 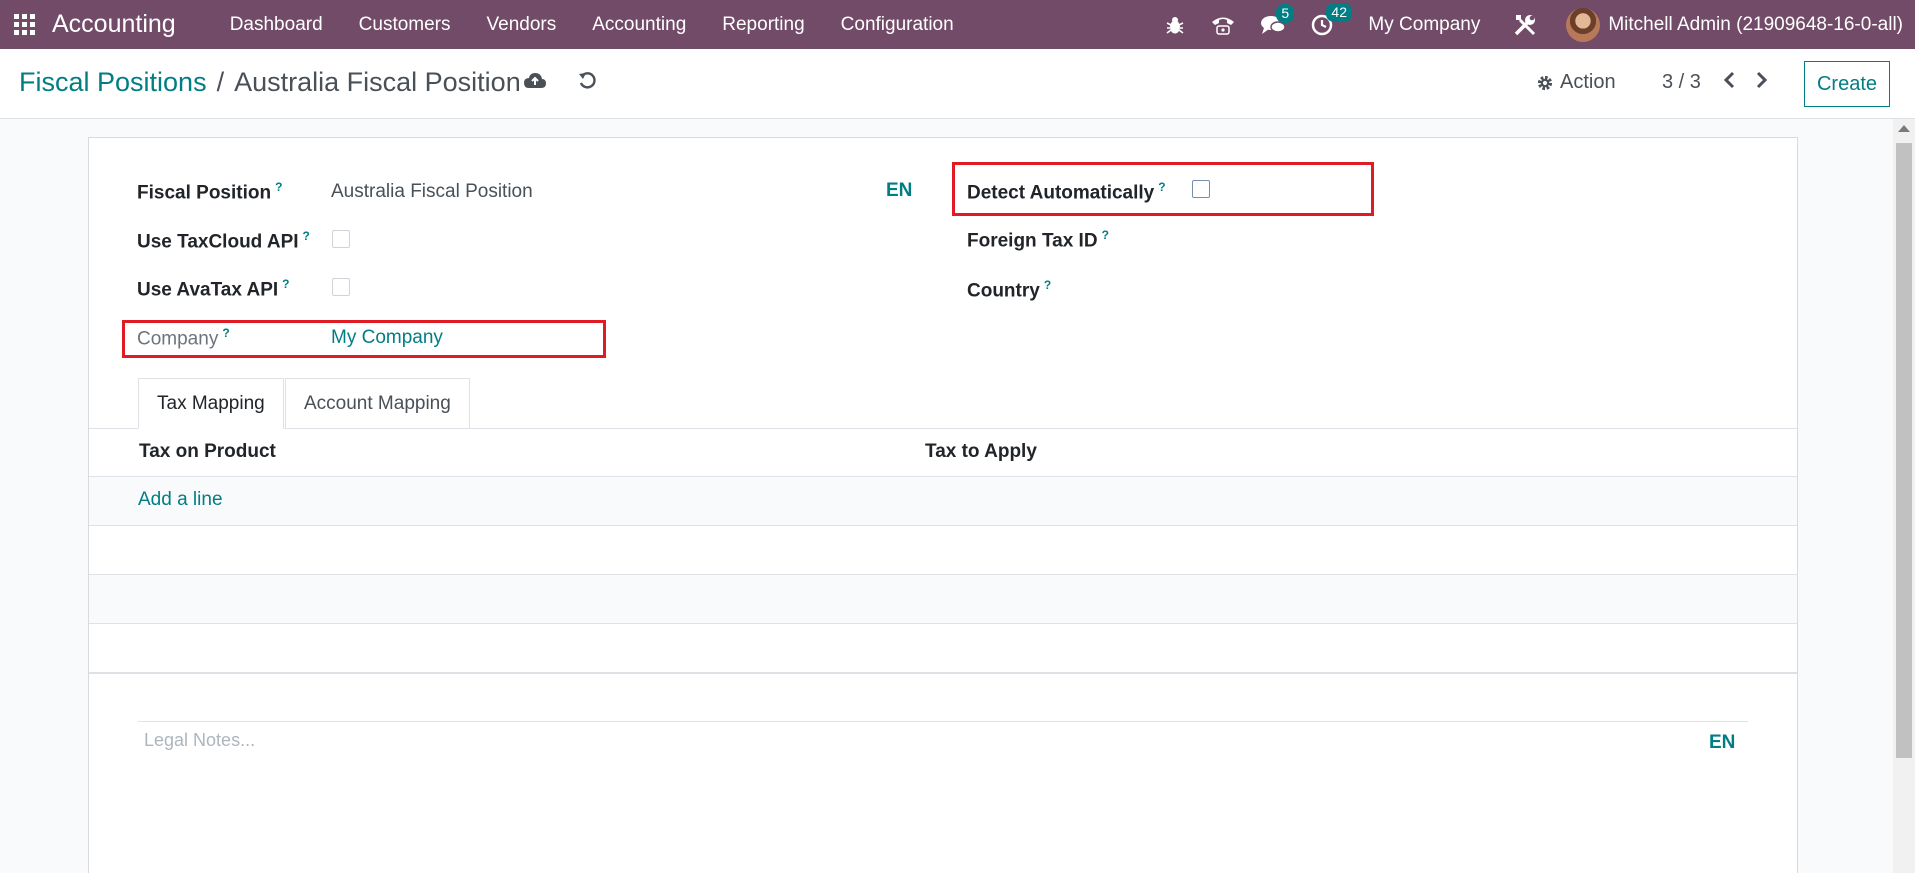 What do you see at coordinates (943, 721) in the screenshot?
I see `notes-divider` at bounding box center [943, 721].